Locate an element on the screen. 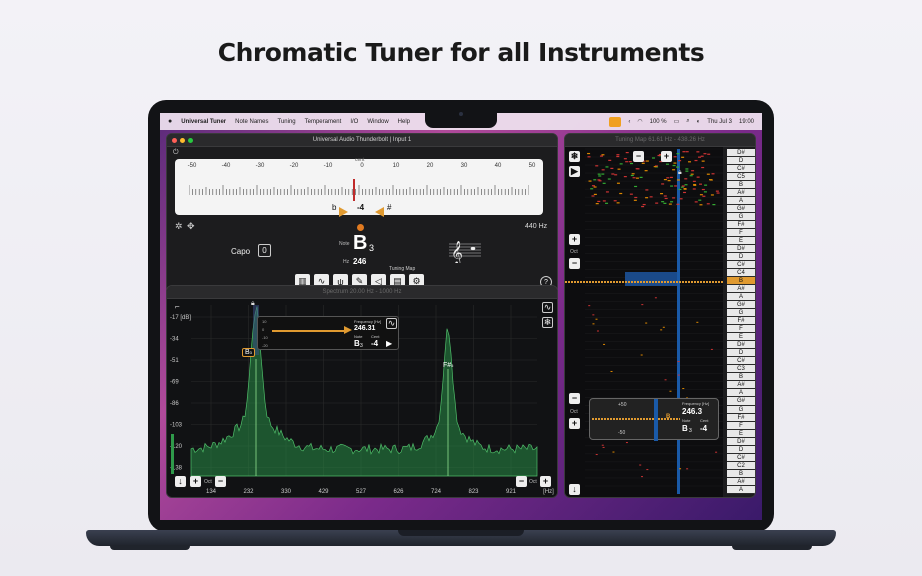 The height and width of the screenshot is (576, 922). zoom-plus-button: + is located at coordinates (666, 156).